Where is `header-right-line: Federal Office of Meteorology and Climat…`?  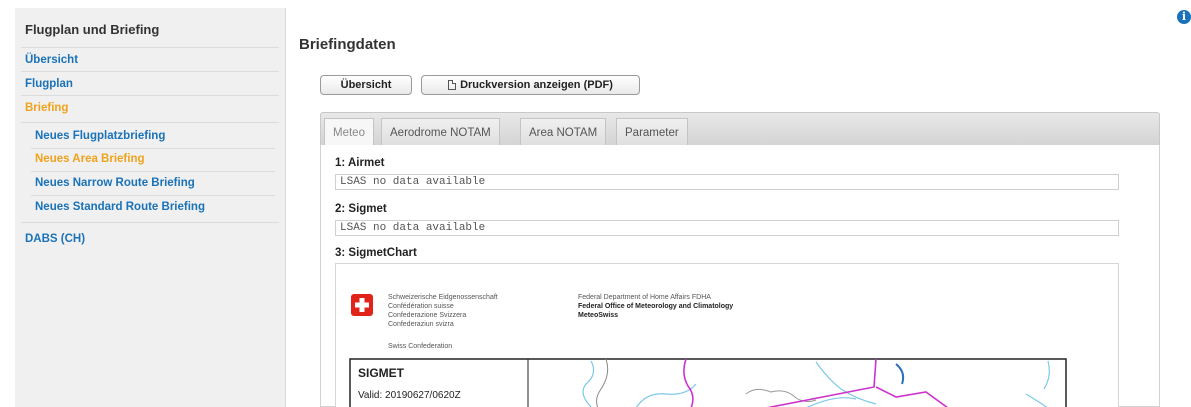 header-right-line: Federal Office of Meteorology and Climat… is located at coordinates (655, 306).